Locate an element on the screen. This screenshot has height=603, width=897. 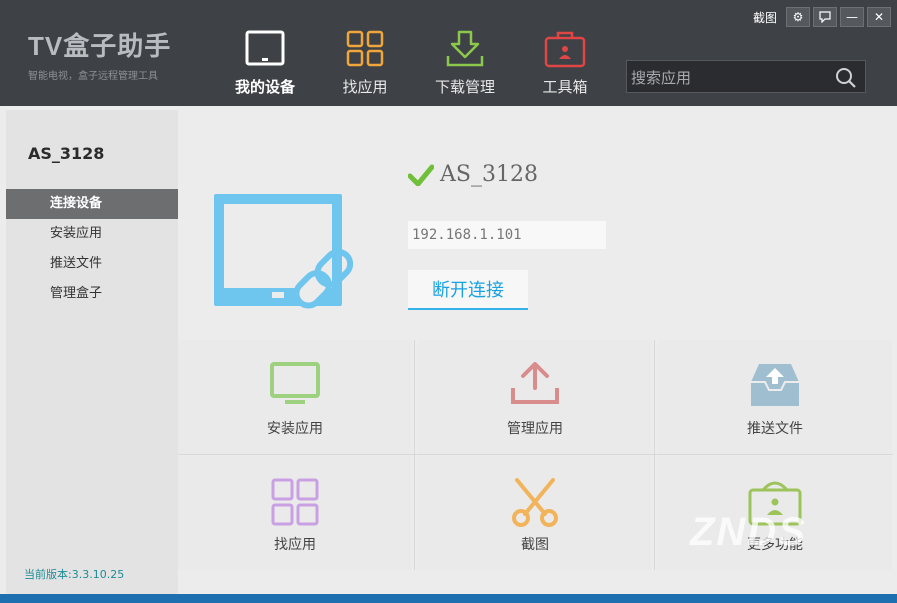
sidebar-item-push-files: 推送文件 is located at coordinates (92, 264).